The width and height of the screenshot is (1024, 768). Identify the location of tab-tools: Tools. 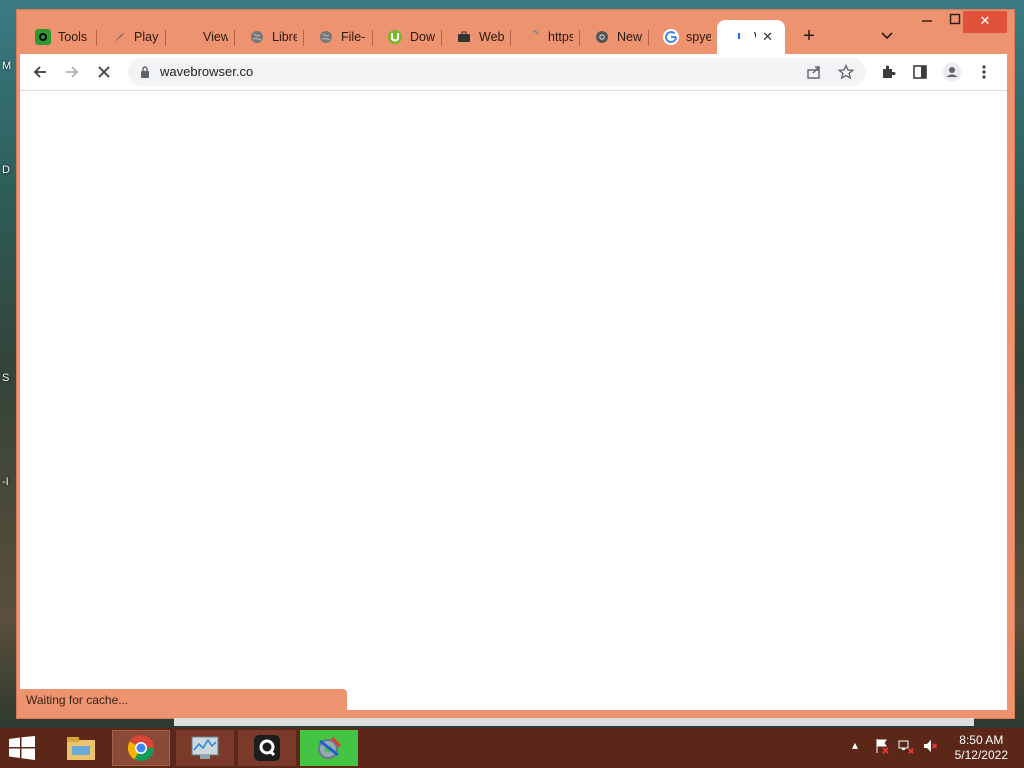
(58, 37).